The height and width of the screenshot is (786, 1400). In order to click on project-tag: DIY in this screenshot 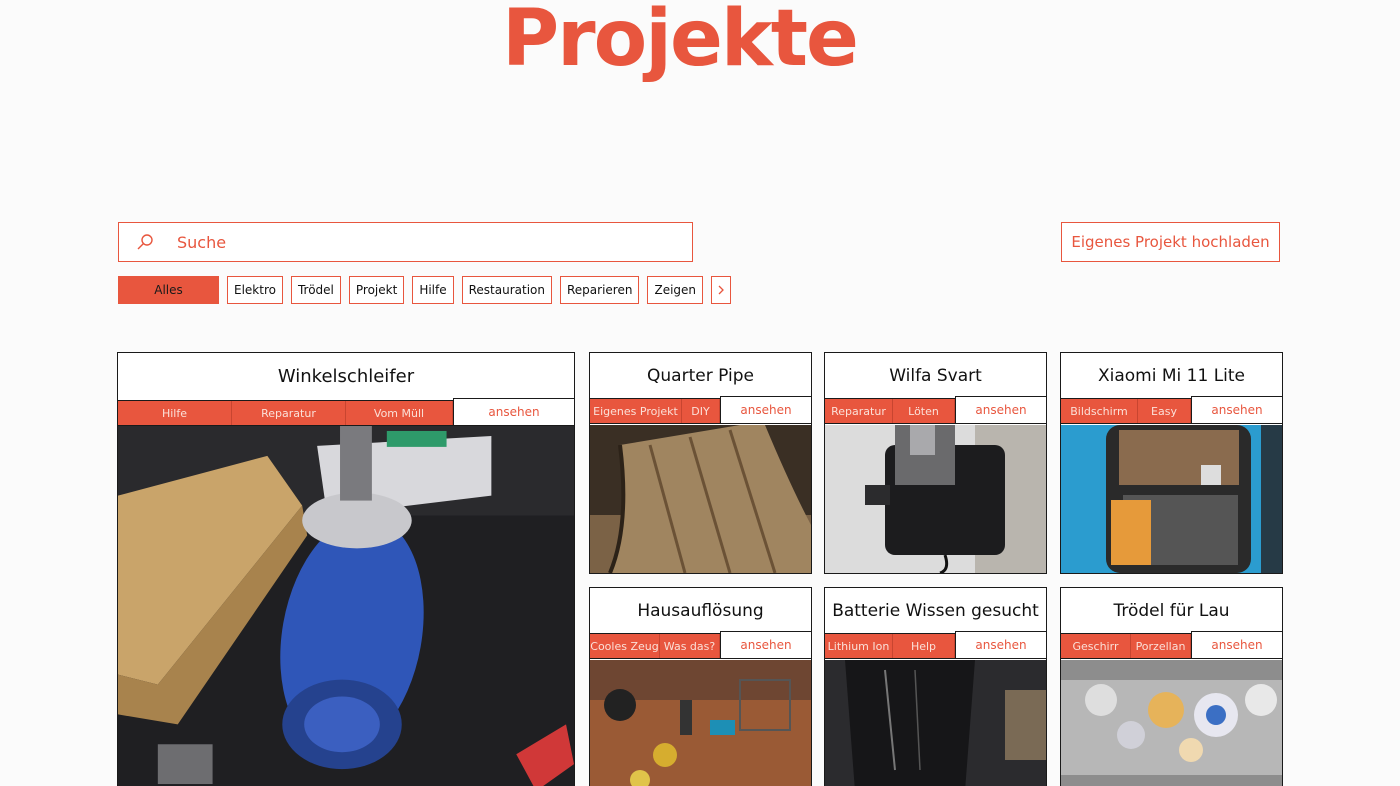, I will do `click(701, 411)`.